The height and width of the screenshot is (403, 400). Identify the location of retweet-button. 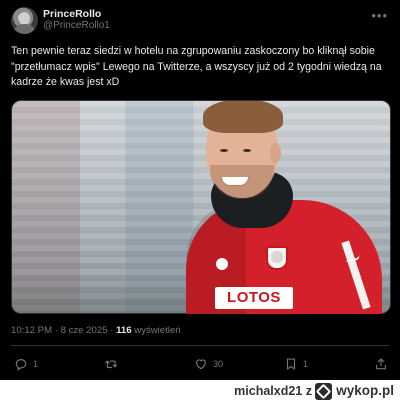
(113, 364).